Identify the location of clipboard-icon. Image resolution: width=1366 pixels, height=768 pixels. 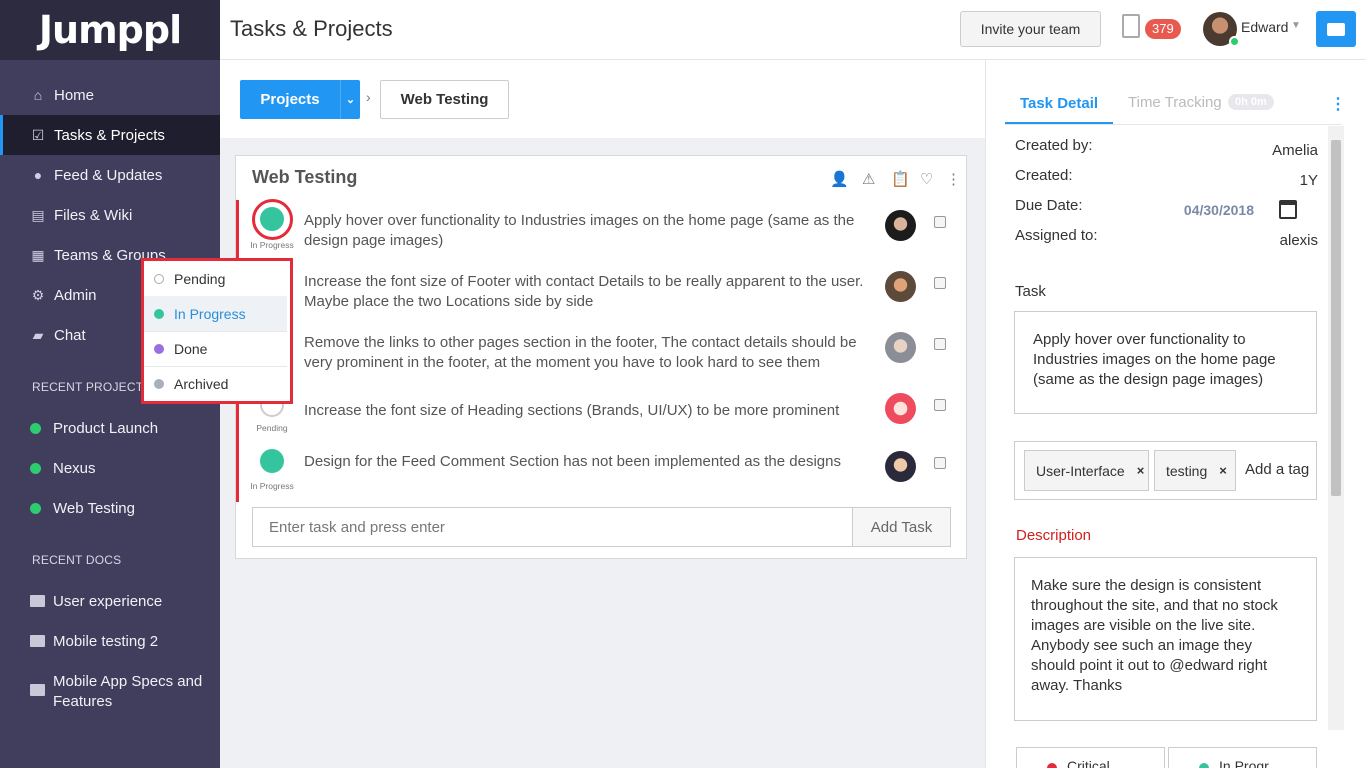
(1131, 26).